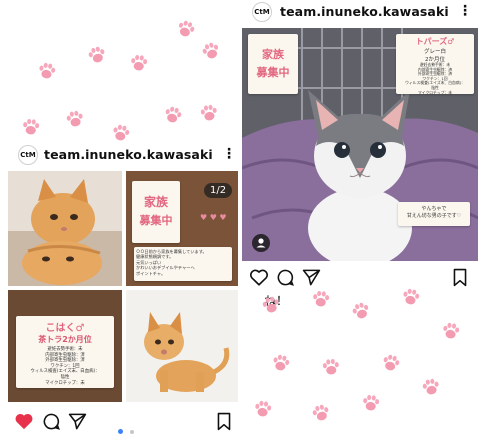 Image resolution: width=480 pixels, height=438 pixels. I want to click on profile-name: こはく♂, so click(65, 328).